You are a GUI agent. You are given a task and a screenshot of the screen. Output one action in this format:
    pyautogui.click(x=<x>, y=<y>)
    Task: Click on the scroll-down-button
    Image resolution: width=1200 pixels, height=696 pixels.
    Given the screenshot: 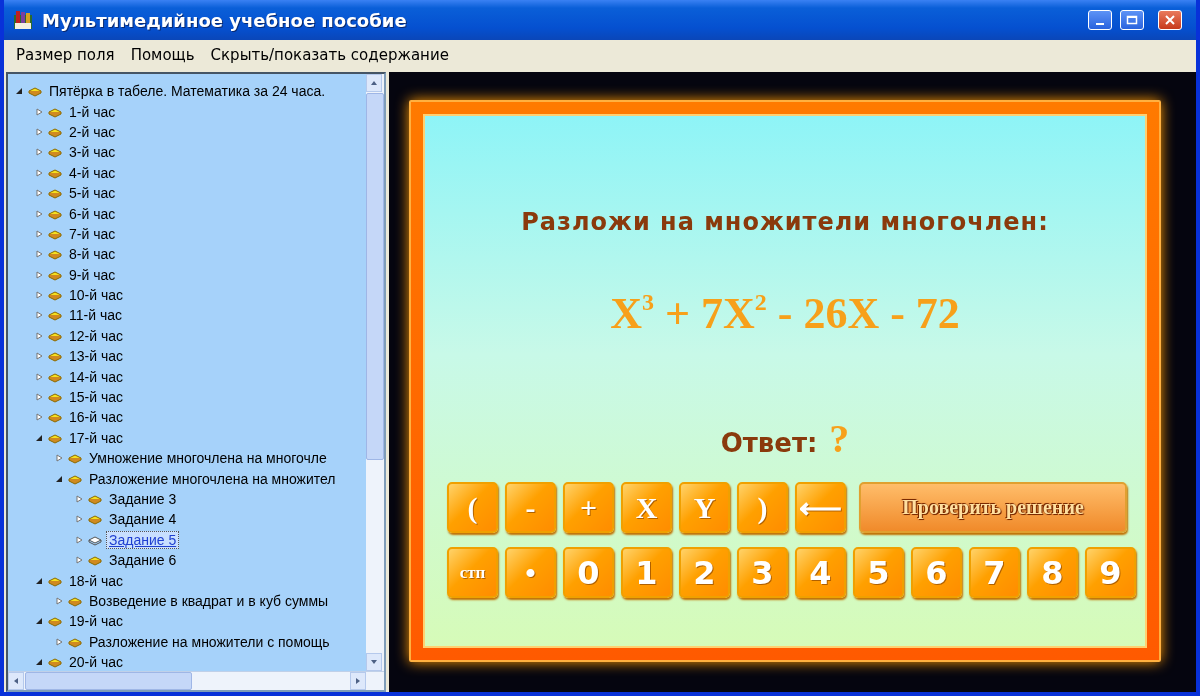 What is the action you would take?
    pyautogui.click(x=374, y=662)
    